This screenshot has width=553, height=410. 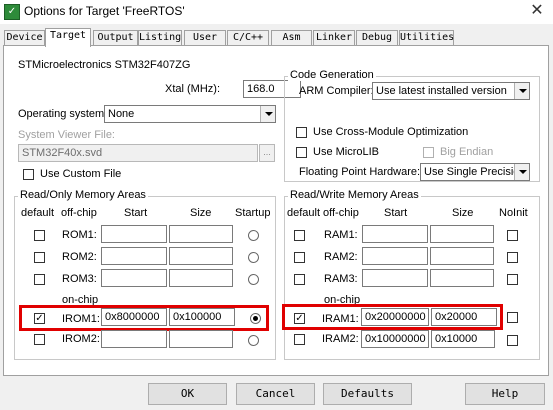 I want to click on ro-header-default: default, so click(x=38, y=213).